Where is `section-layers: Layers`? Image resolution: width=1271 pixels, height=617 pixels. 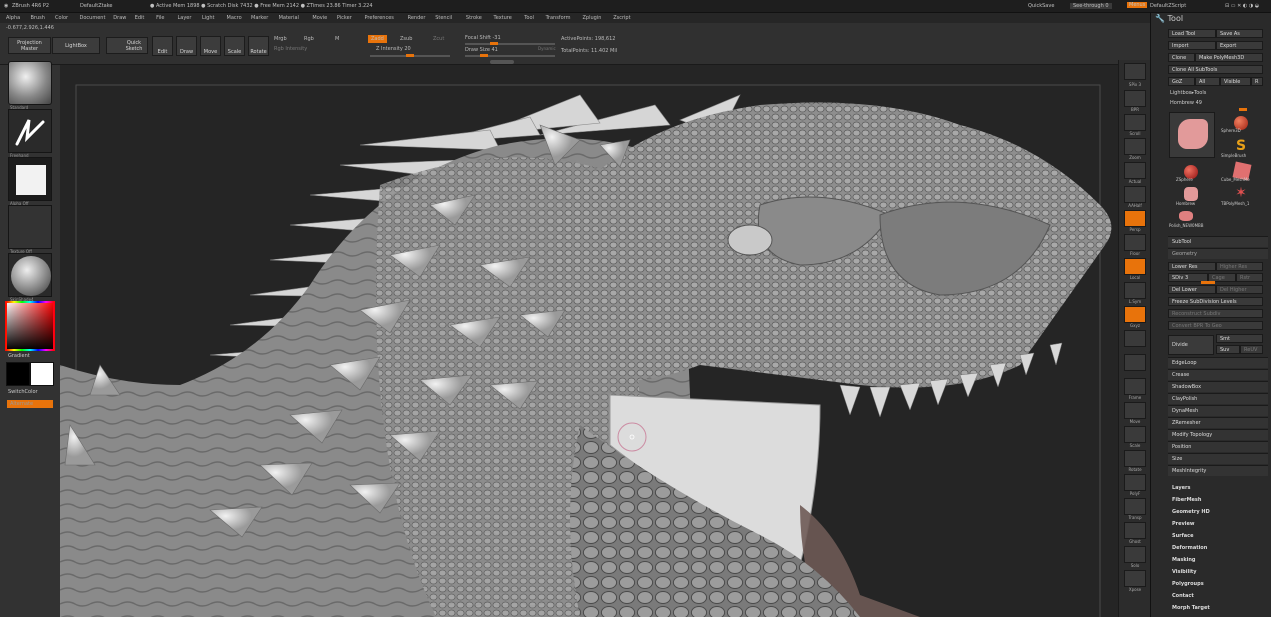 section-layers: Layers is located at coordinates (1218, 488).